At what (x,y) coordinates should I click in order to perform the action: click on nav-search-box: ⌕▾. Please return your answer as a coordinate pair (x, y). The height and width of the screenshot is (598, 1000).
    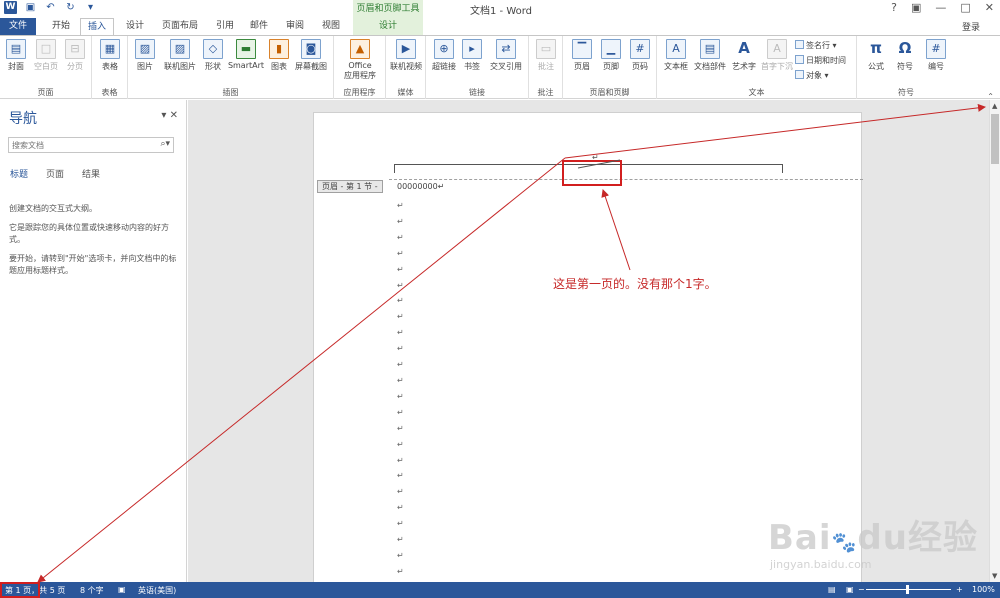
    Looking at the image, I should click on (91, 145).